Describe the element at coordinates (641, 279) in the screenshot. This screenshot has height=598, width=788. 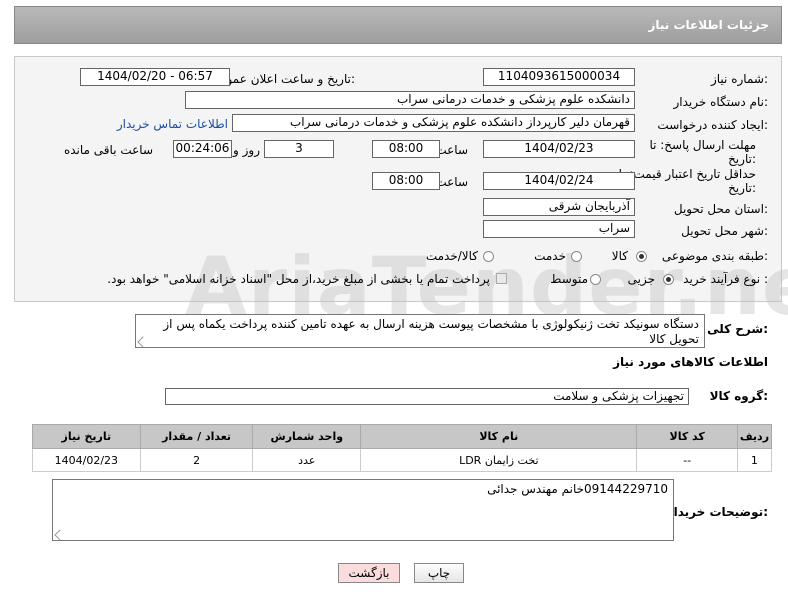
I see `process-option-minor: جزیی` at that location.